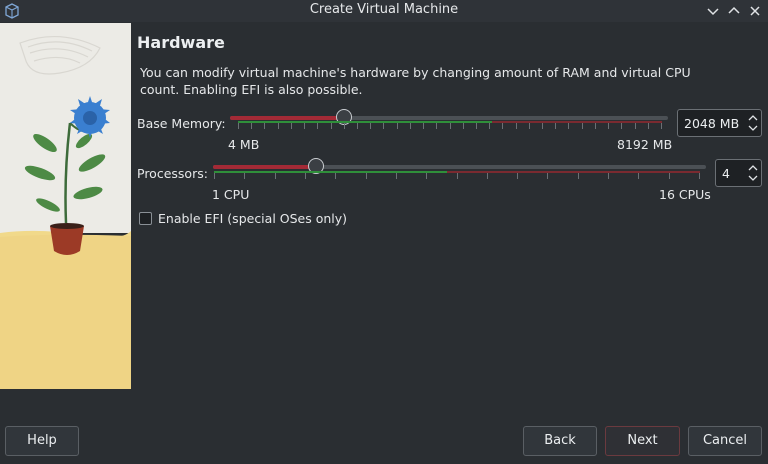  What do you see at coordinates (181, 123) in the screenshot?
I see `base-memory-label: Base Memory:` at bounding box center [181, 123].